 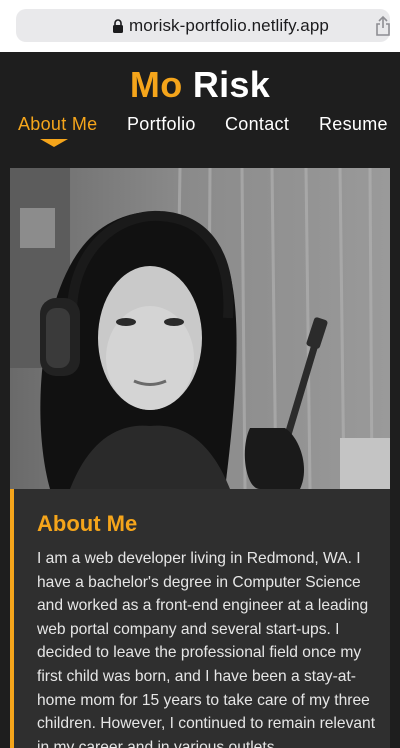 What do you see at coordinates (54, 143) in the screenshot?
I see `active-indicator-icon` at bounding box center [54, 143].